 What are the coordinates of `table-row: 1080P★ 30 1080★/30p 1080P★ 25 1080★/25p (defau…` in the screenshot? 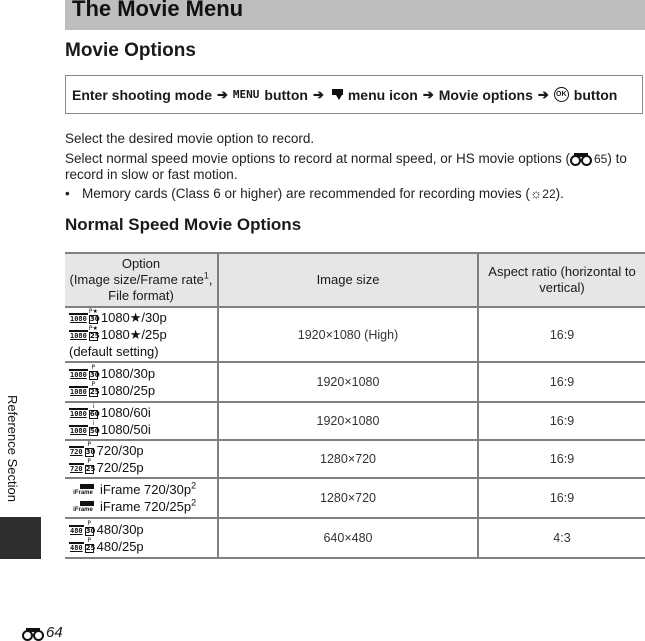 It's located at (355, 334).